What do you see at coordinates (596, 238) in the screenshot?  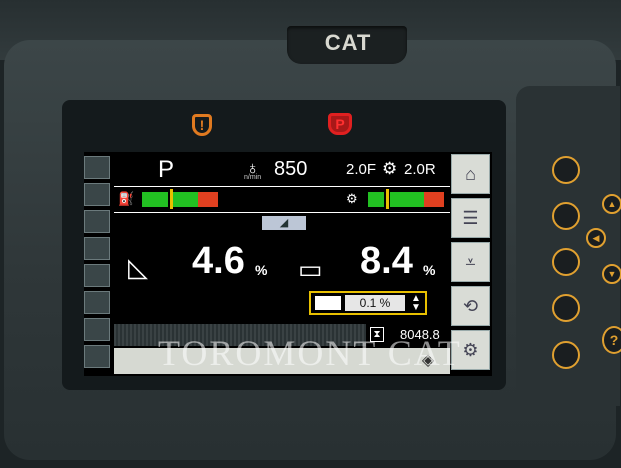 I see `nav-left-icon: ◀` at bounding box center [596, 238].